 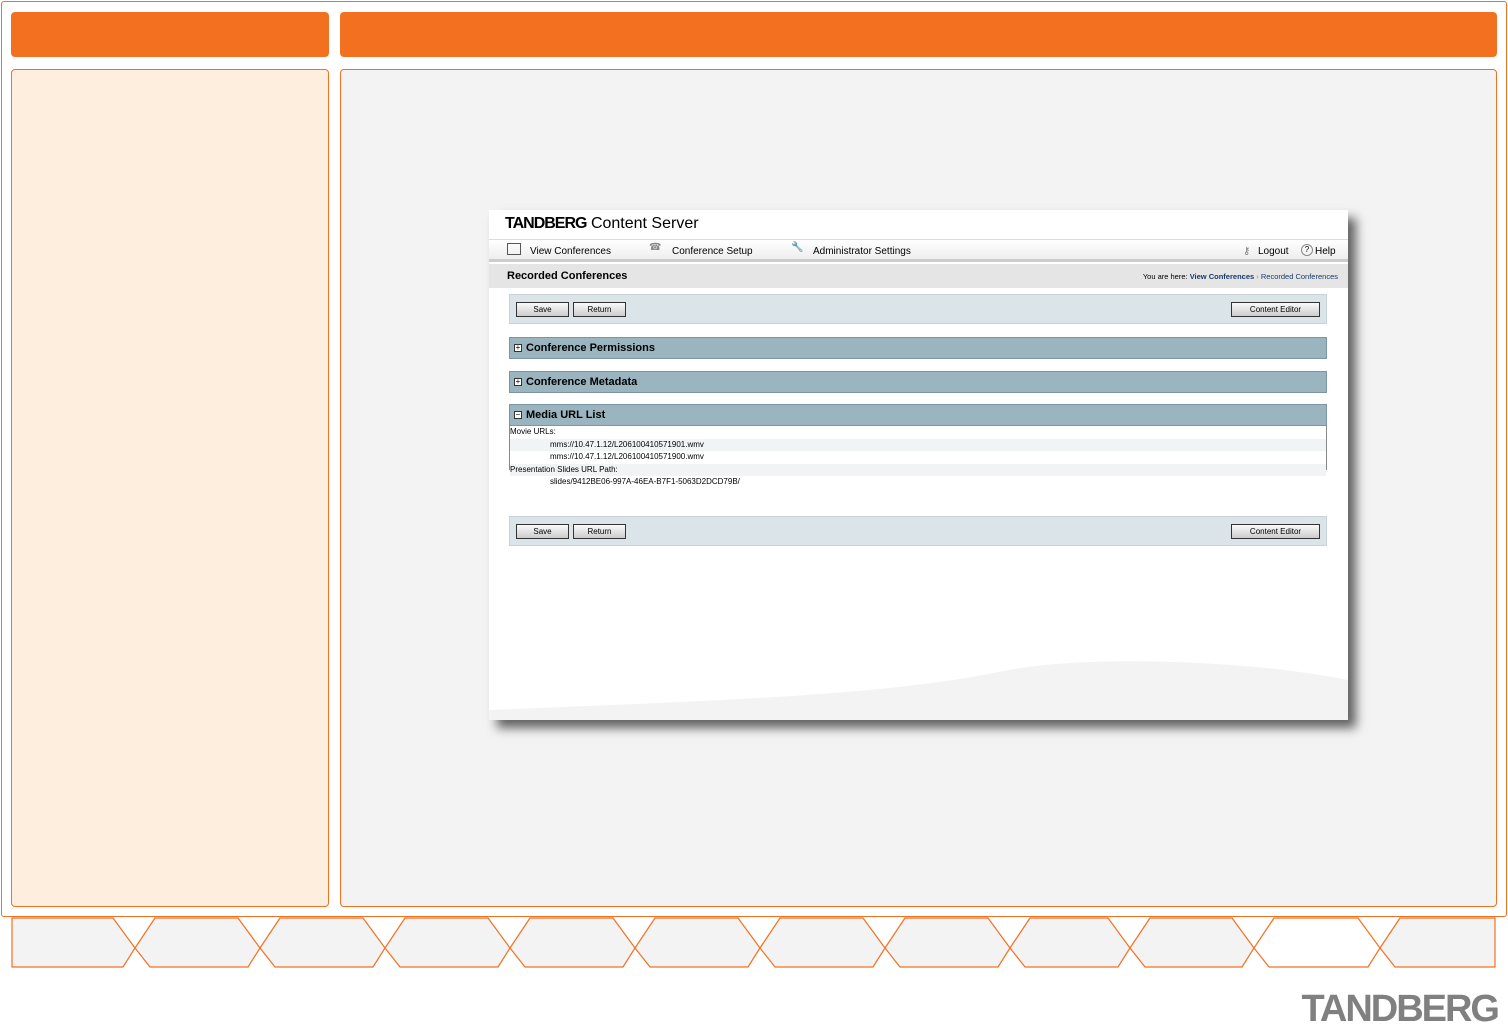 What do you see at coordinates (1400, 1009) in the screenshot?
I see `tandberg-logo: TANDBERG` at bounding box center [1400, 1009].